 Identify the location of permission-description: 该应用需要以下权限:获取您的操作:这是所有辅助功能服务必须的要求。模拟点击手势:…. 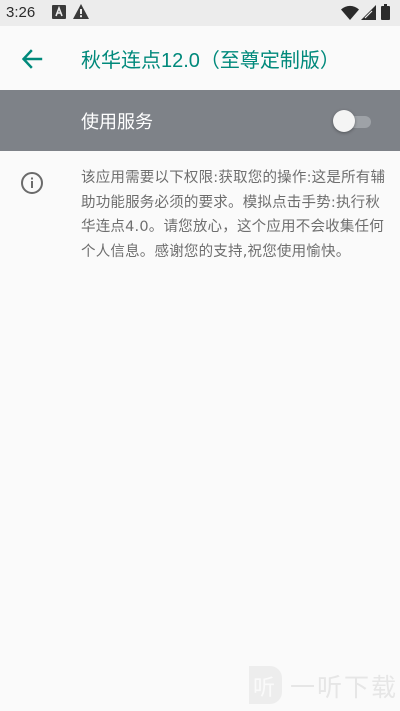
(233, 215).